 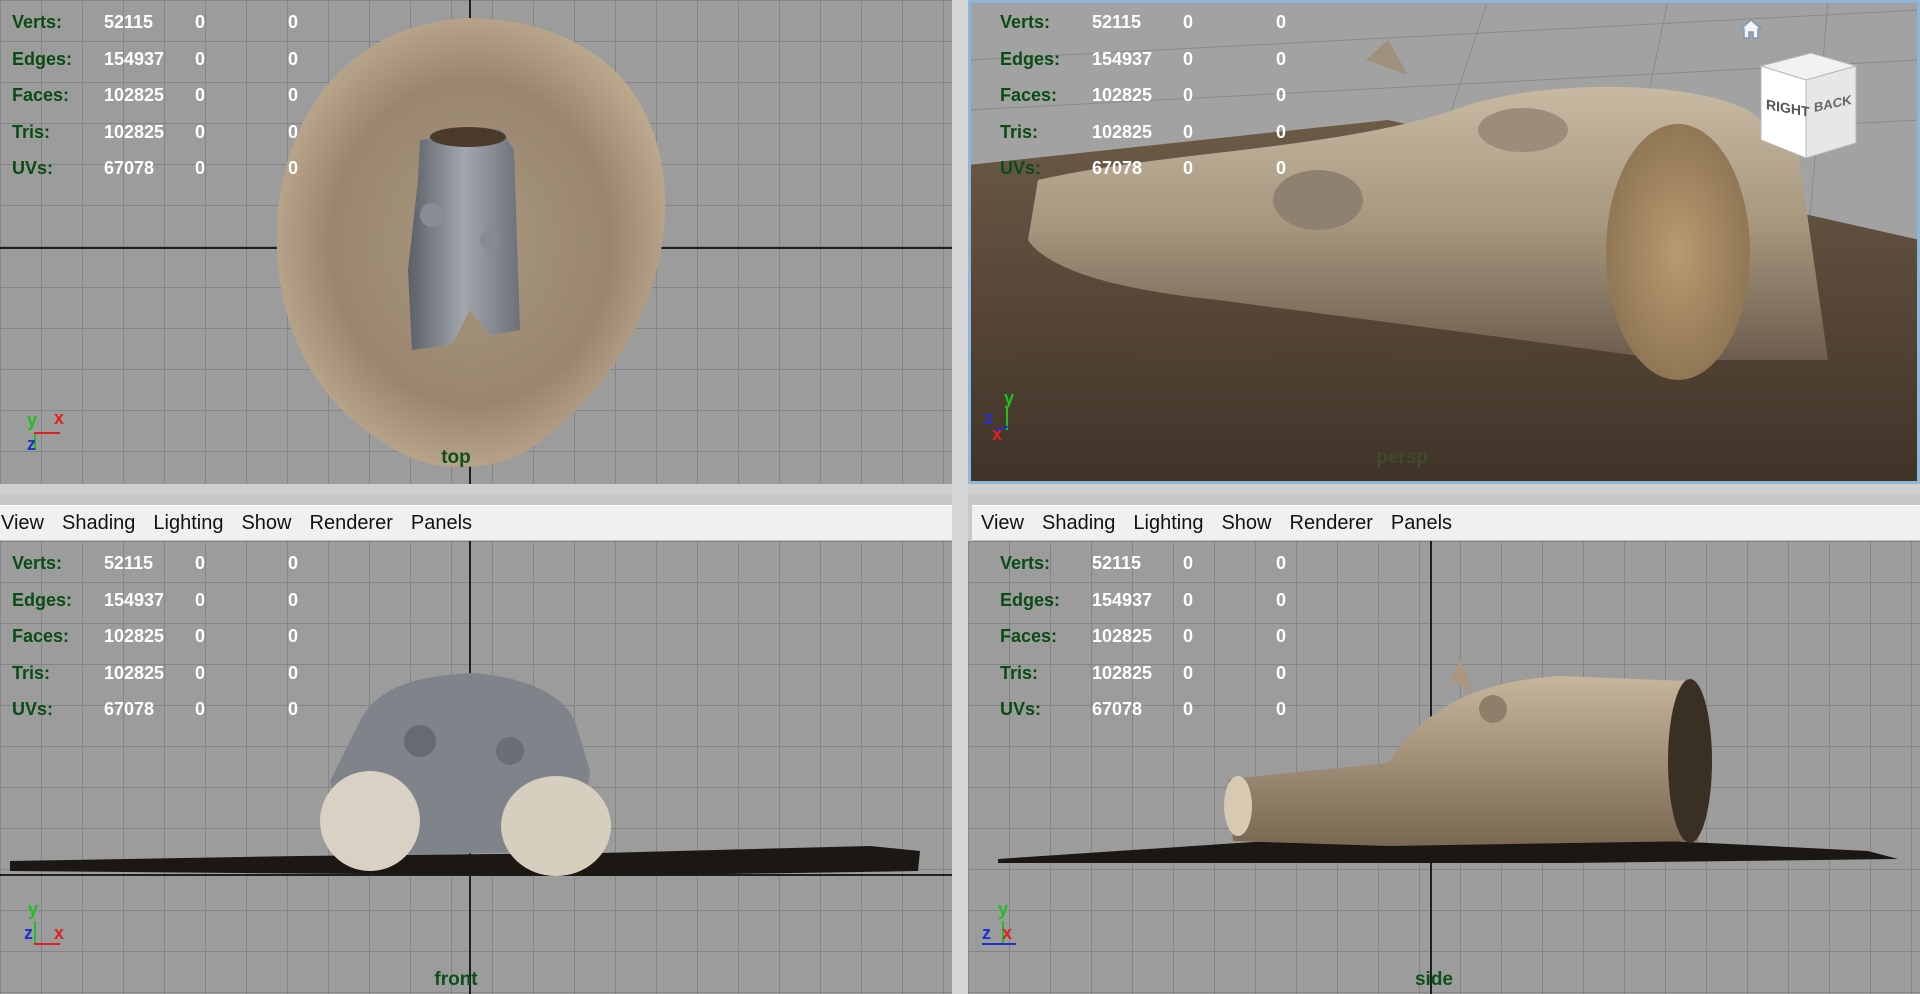 I want to click on view-label-side: side, so click(x=1434, y=979).